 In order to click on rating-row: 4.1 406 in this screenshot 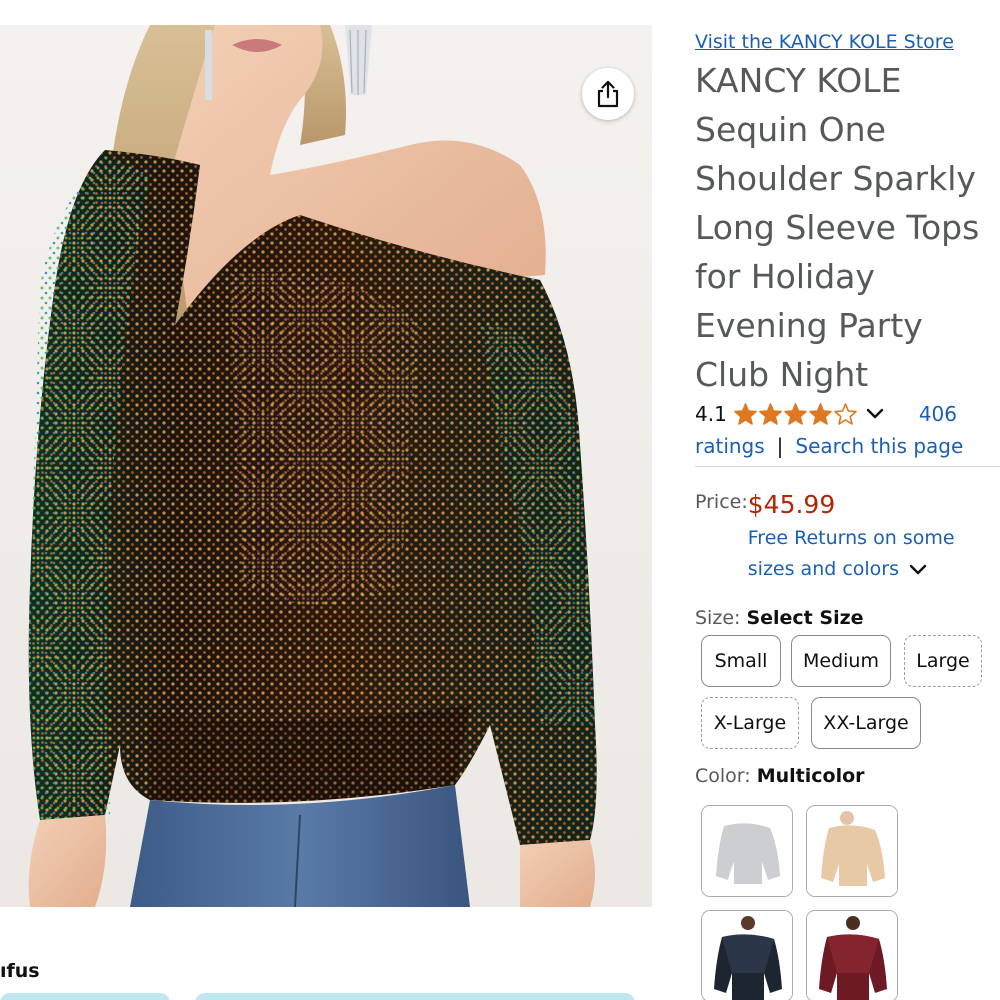, I will do `click(845, 414)`.